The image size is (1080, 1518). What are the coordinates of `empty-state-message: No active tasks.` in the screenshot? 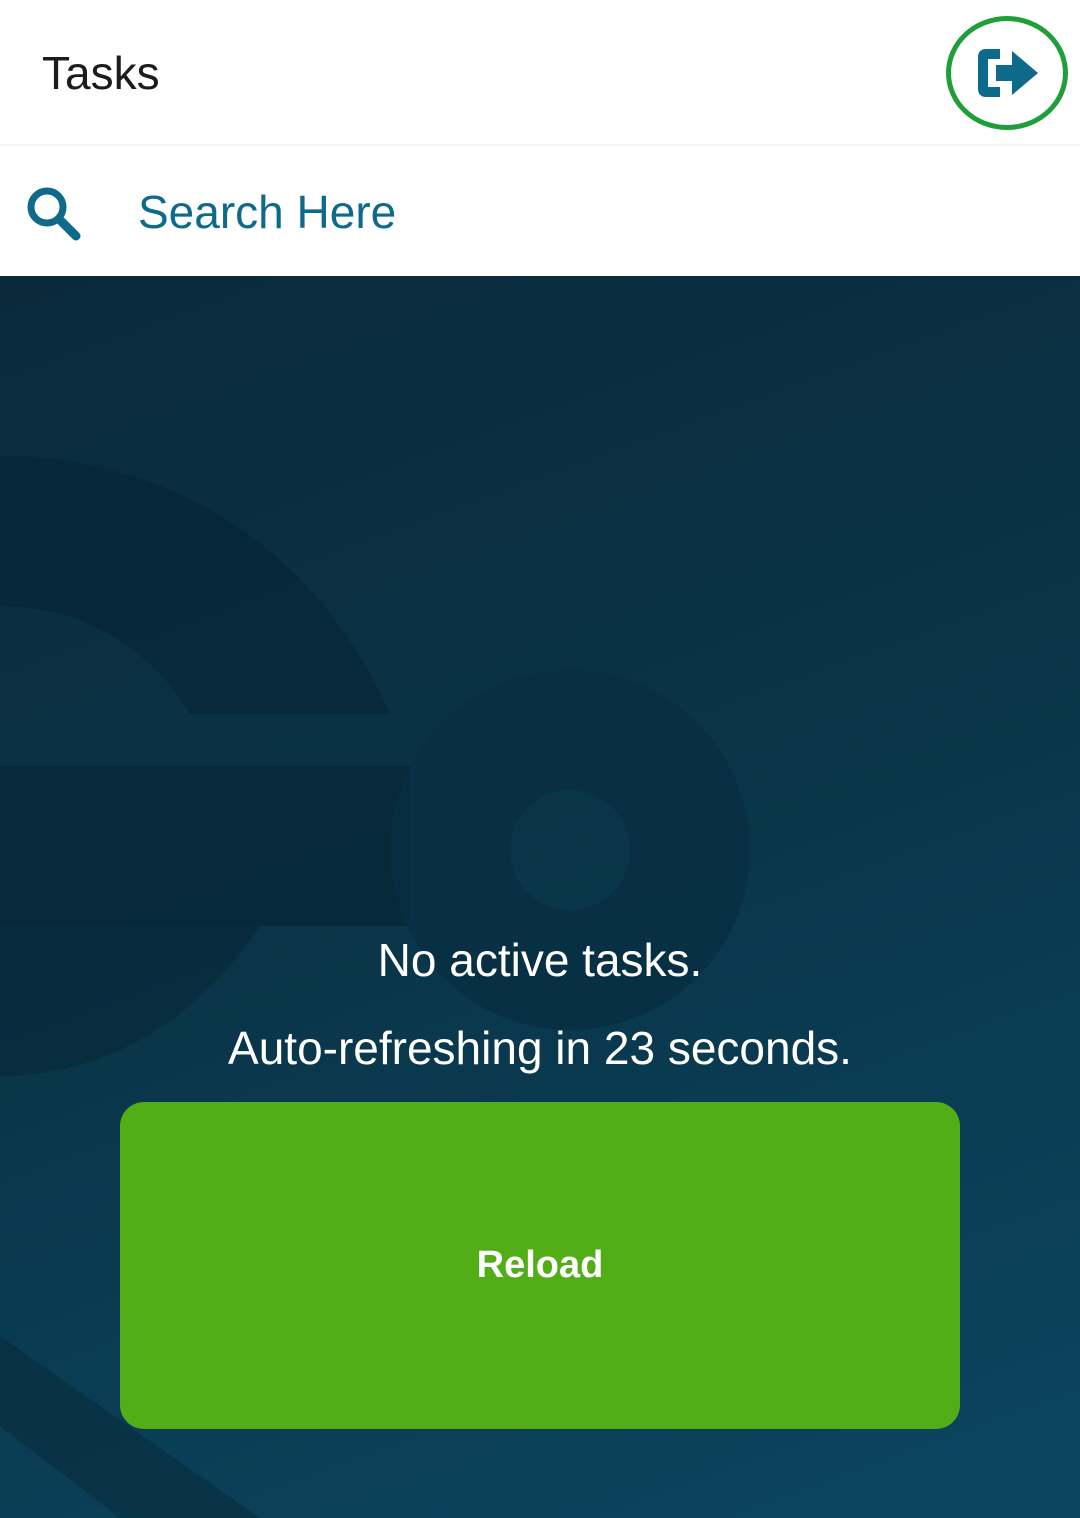 It's located at (540, 960).